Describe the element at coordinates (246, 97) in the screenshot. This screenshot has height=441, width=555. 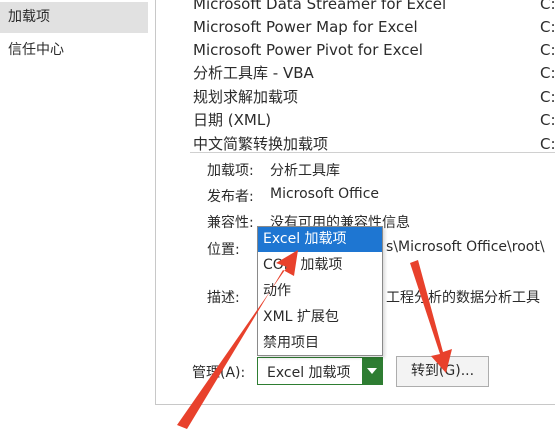
I see `addin-name: 规划求解加载项` at that location.